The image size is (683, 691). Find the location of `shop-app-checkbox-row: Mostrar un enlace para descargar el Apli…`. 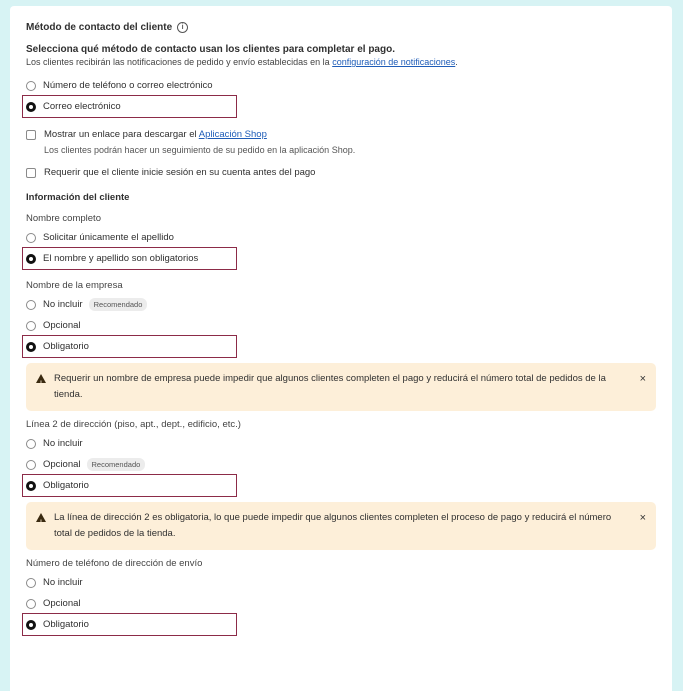

shop-app-checkbox-row: Mostrar un enlace para descargar el Apli… is located at coordinates (341, 134).